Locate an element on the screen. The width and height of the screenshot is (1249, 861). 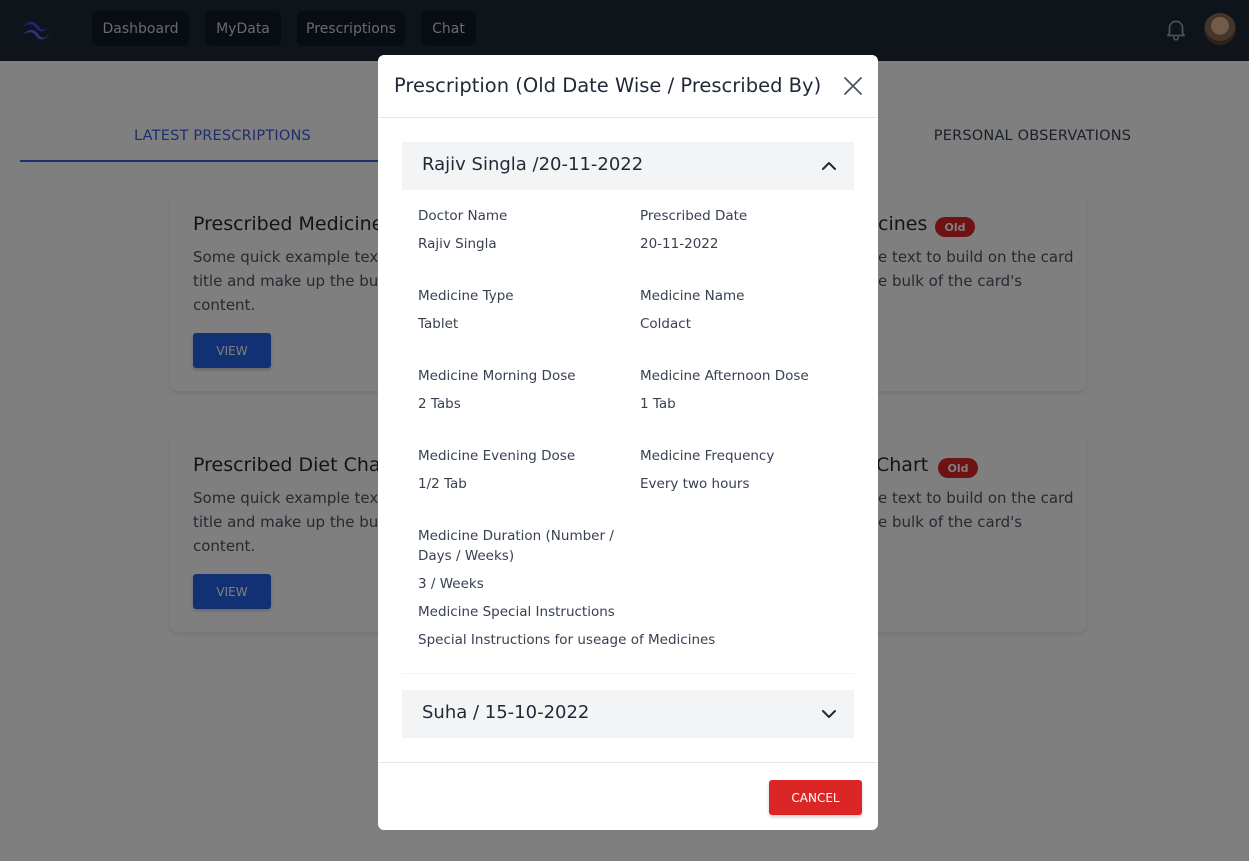
modal-footer: CANCEL is located at coordinates (628, 796).